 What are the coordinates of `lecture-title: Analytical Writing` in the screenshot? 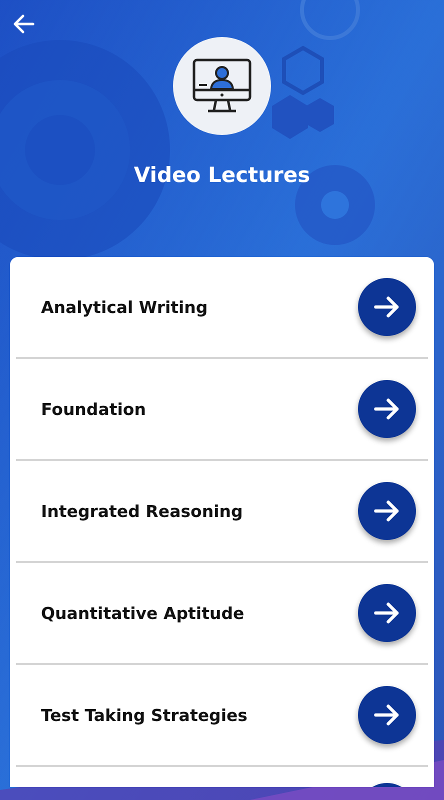 It's located at (124, 307).